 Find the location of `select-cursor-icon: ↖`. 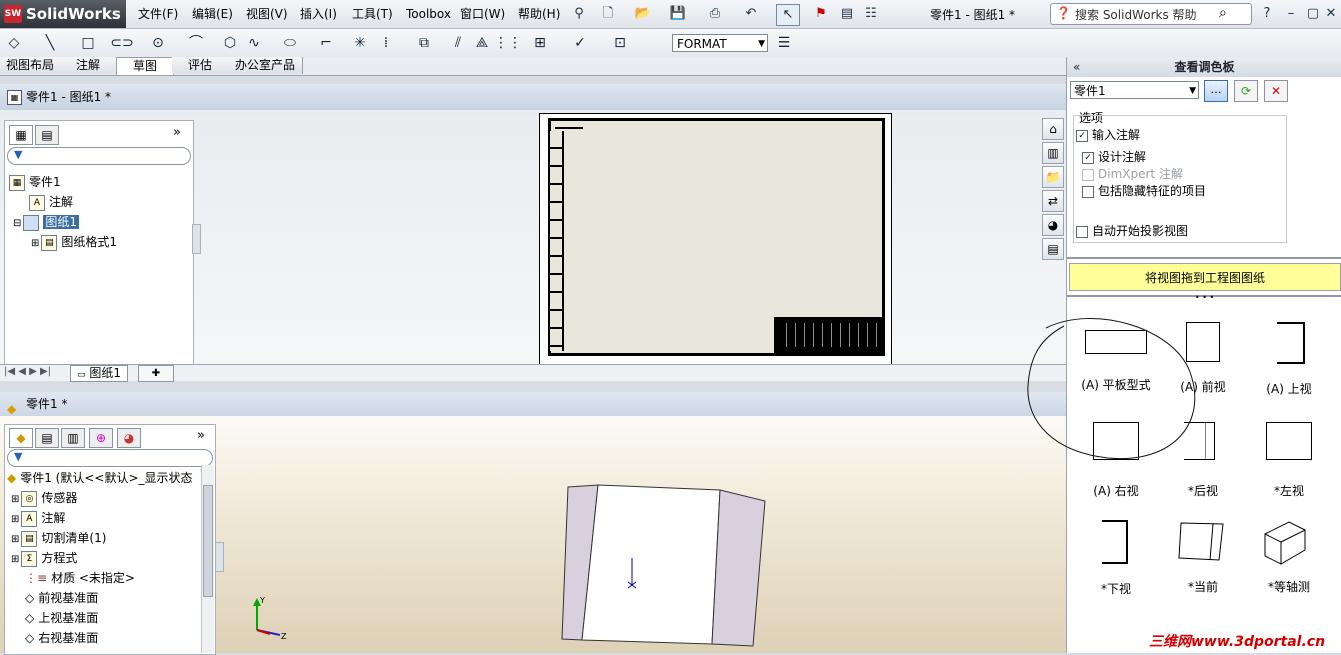

select-cursor-icon: ↖ is located at coordinates (788, 15).